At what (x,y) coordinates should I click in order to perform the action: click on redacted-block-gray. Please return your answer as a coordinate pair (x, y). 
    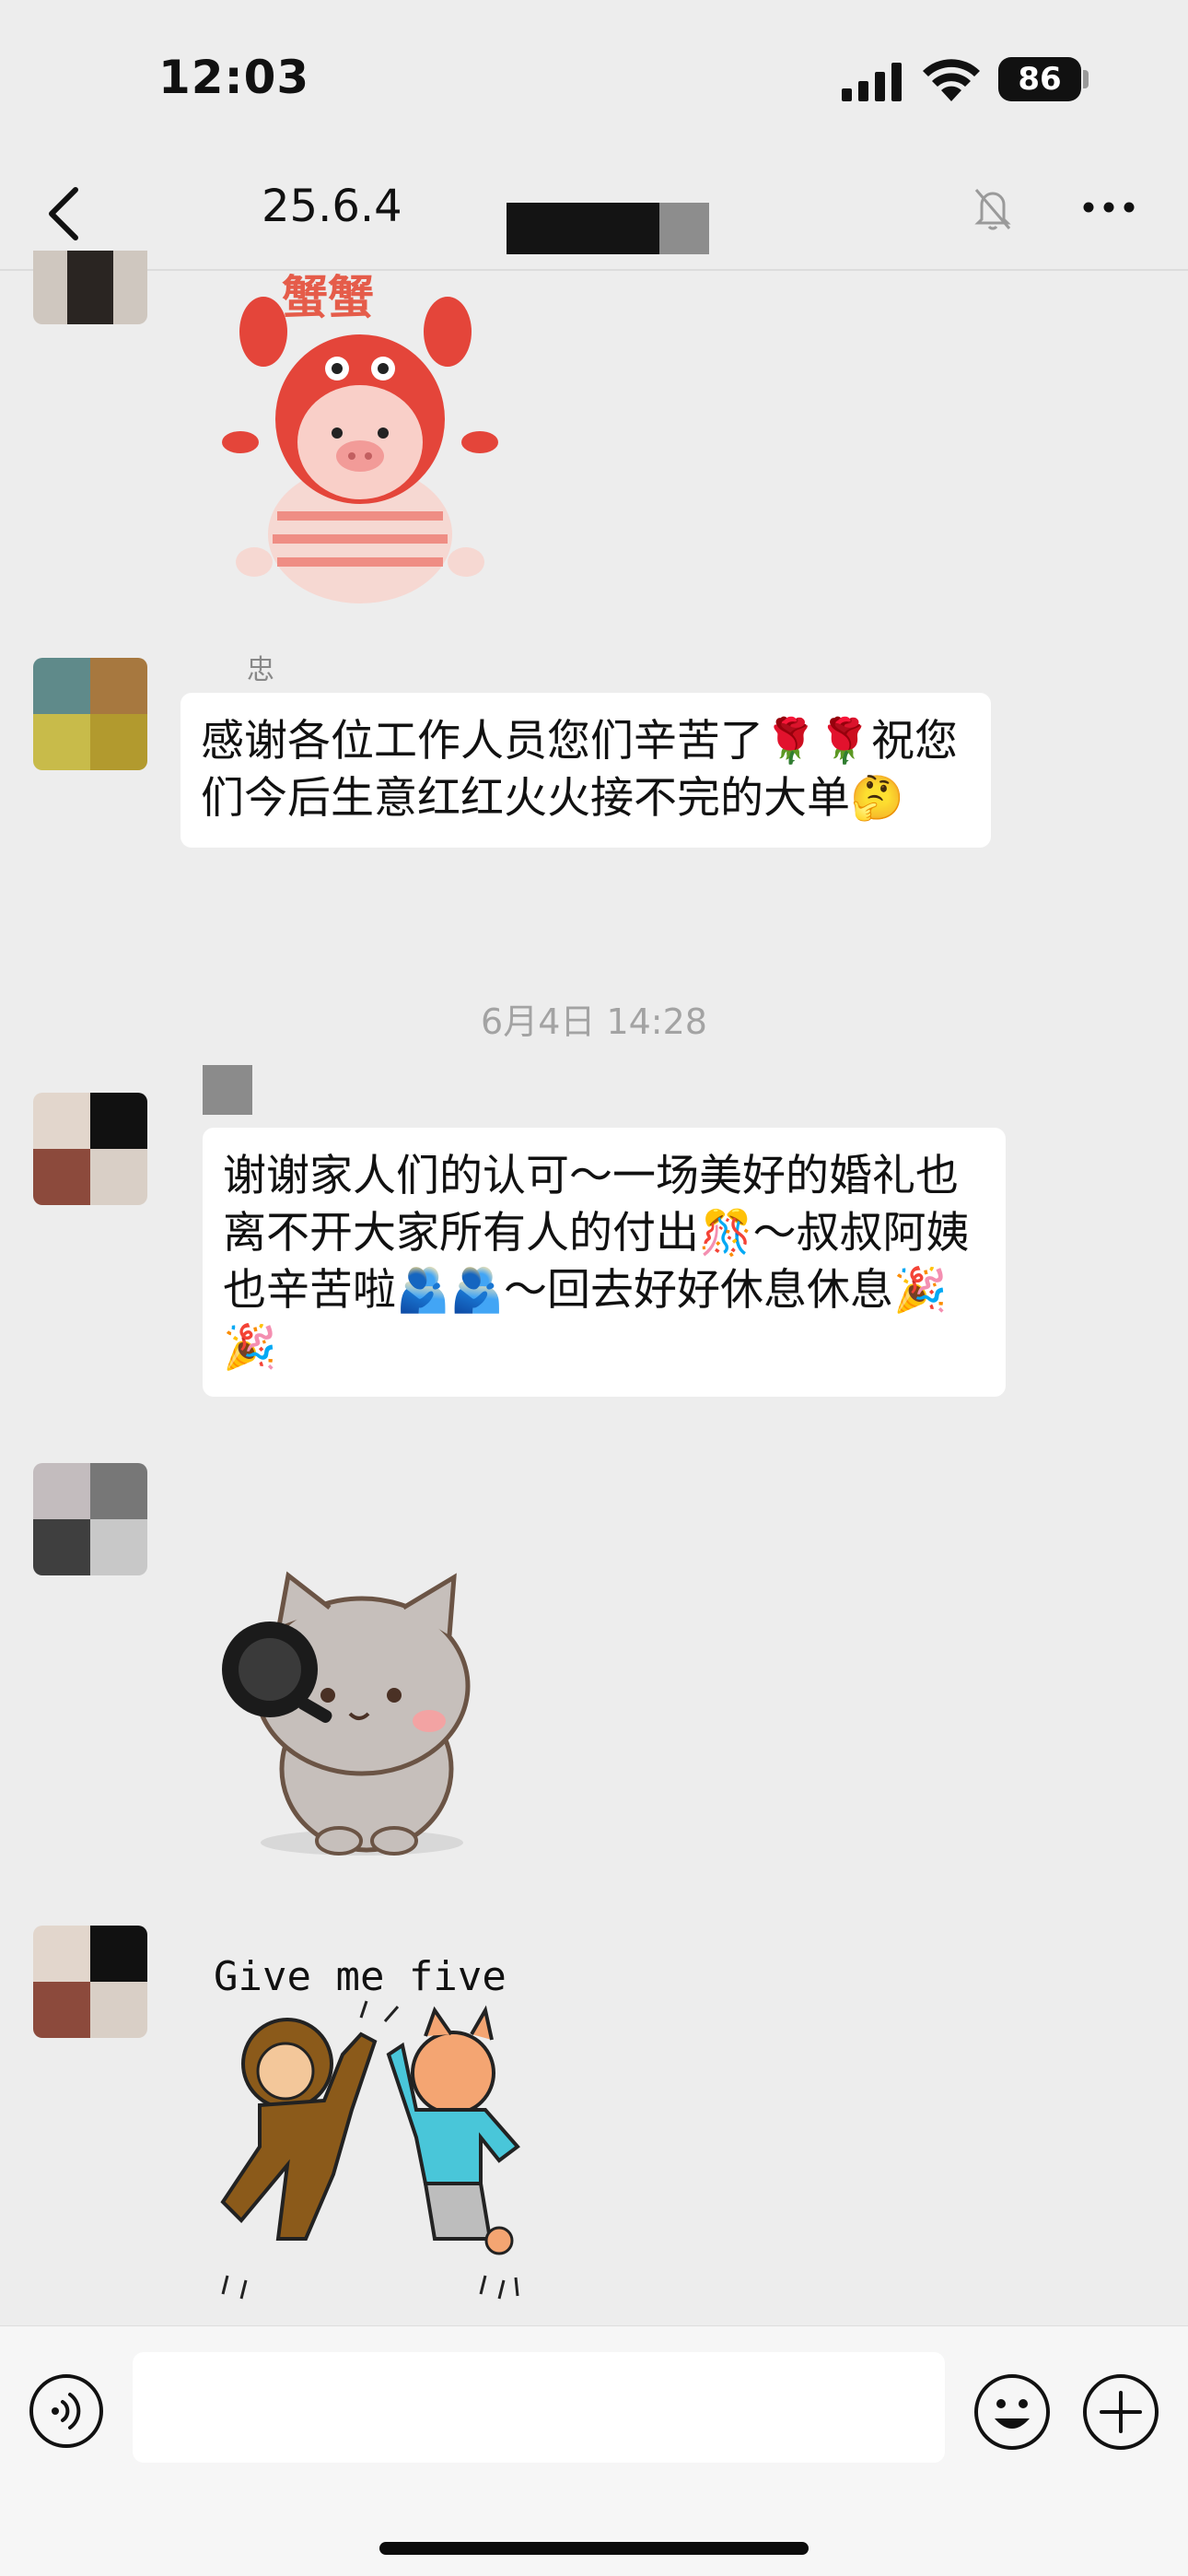
    Looking at the image, I should click on (684, 228).